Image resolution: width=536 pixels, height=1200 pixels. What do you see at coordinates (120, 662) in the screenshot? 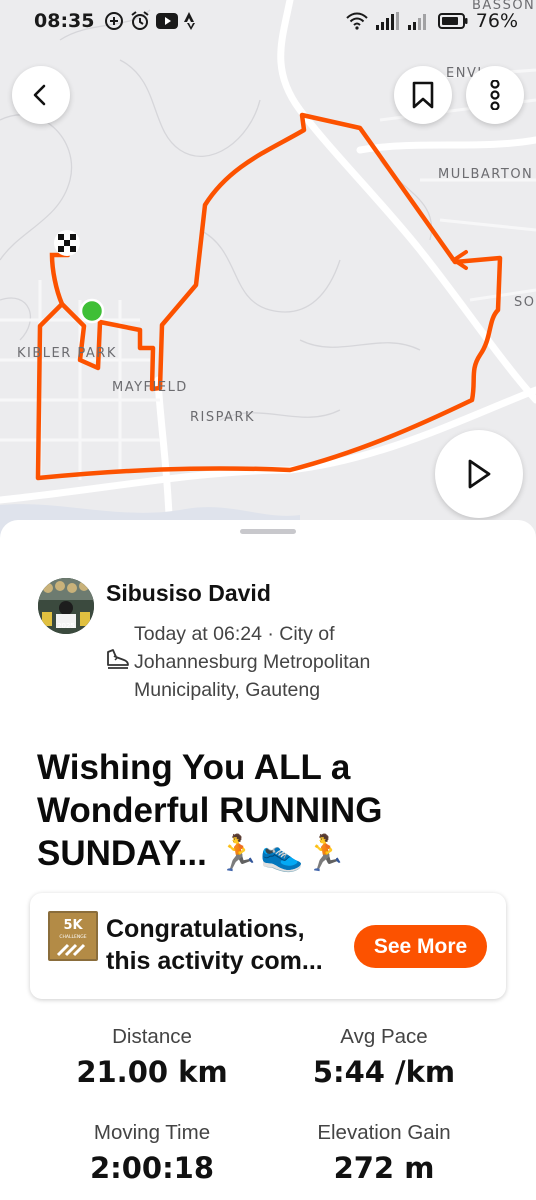
I see `shoe-icon` at bounding box center [120, 662].